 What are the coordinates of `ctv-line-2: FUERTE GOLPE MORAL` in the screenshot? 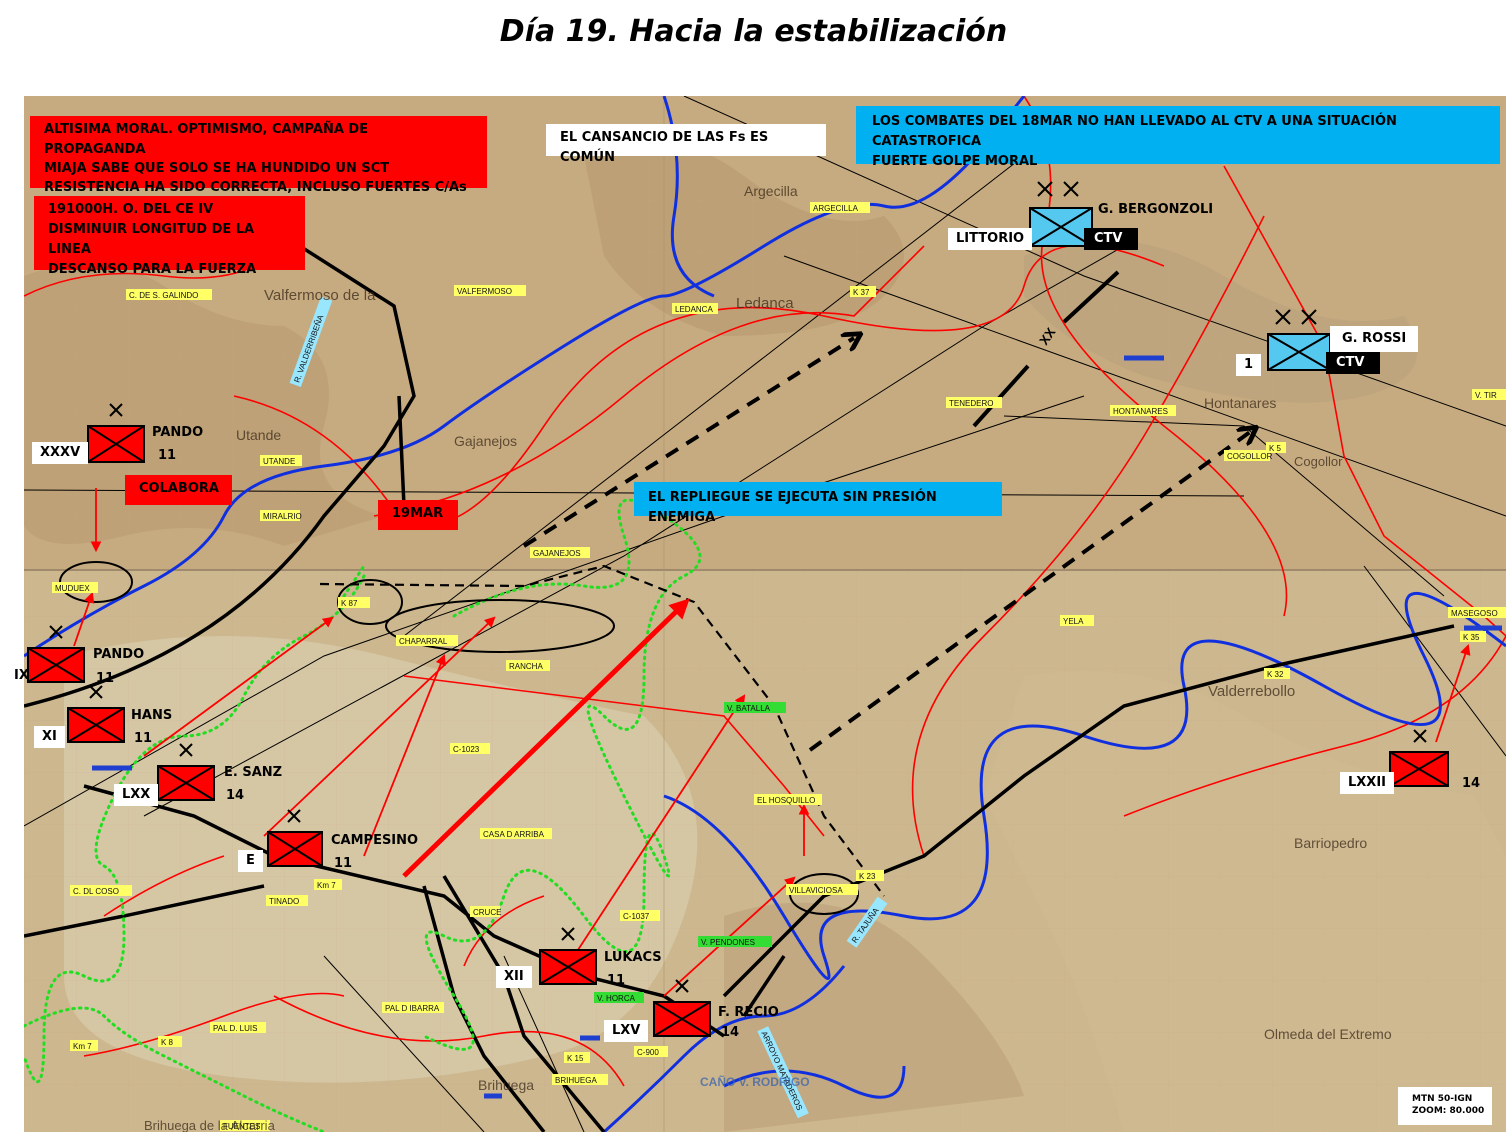 It's located at (955, 161).